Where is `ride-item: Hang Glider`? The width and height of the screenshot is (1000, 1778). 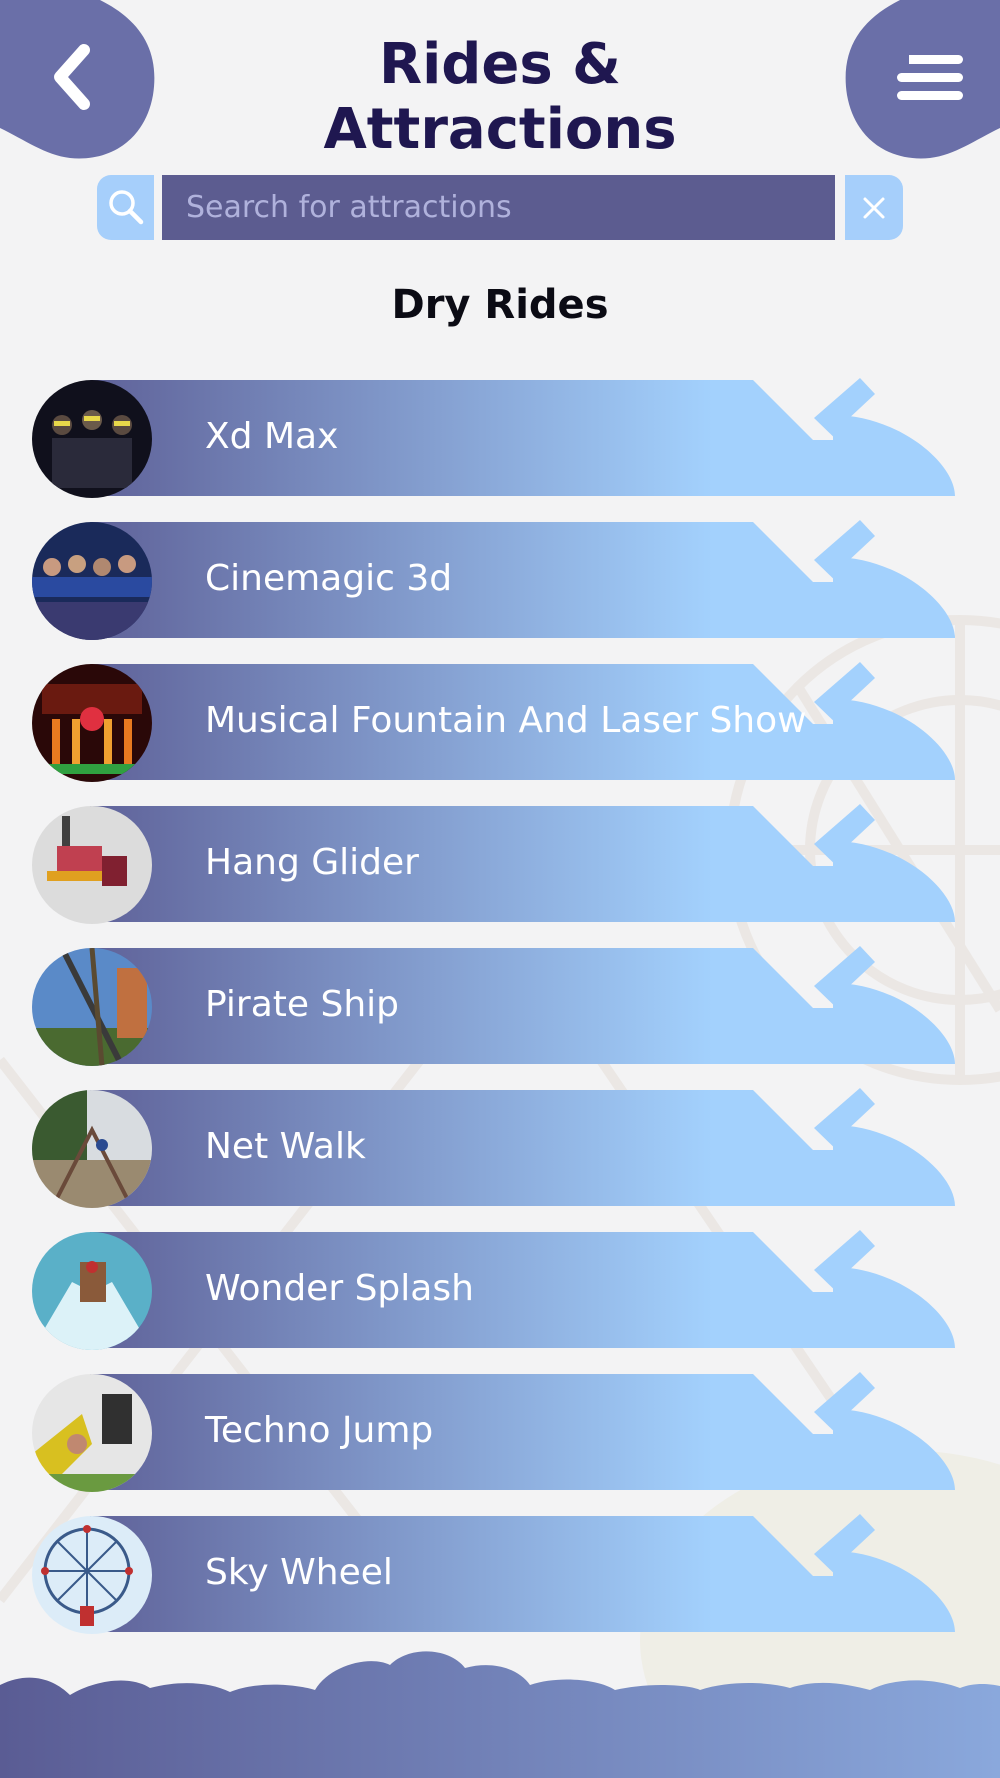 ride-item: Hang Glider is located at coordinates (495, 866).